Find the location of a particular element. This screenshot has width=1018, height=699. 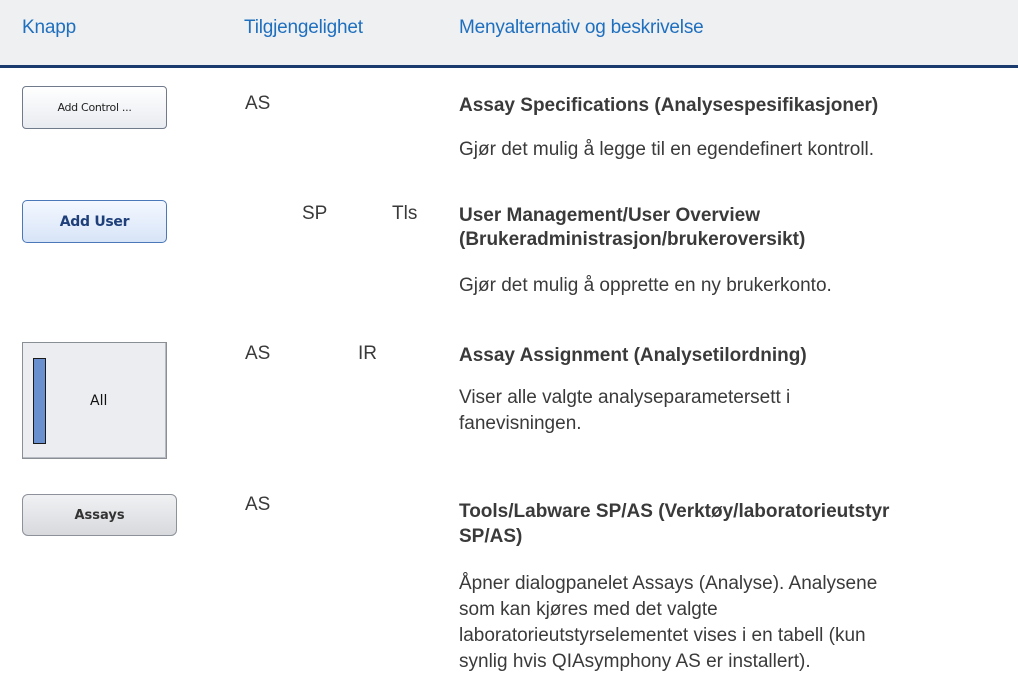

add-user-button: Add User is located at coordinates (94, 221).